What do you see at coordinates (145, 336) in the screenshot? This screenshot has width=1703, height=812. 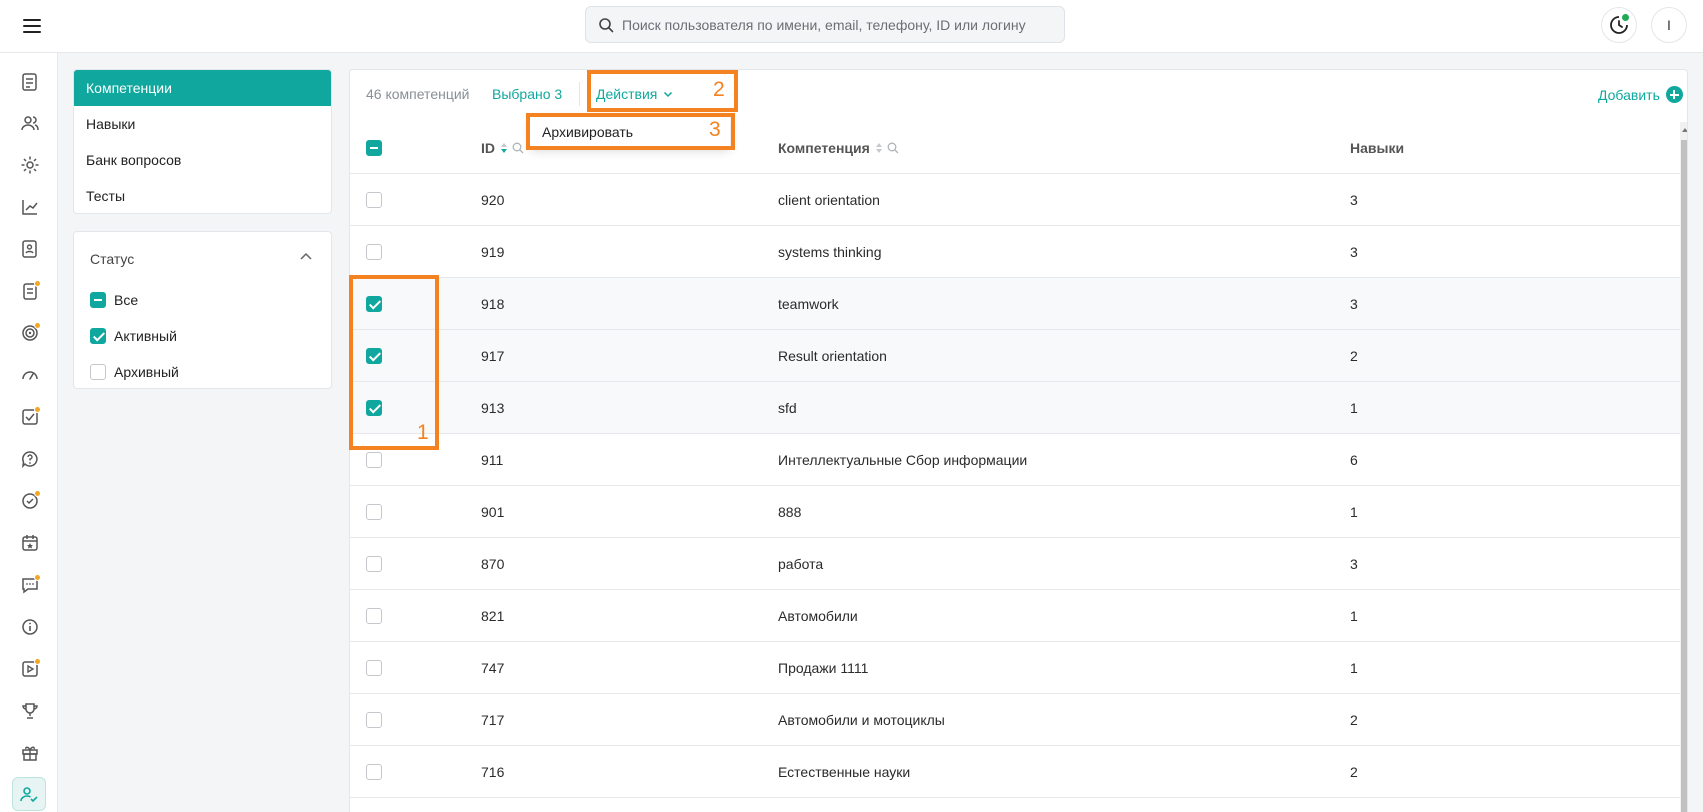 I see `filter-option-label: Активный` at bounding box center [145, 336].